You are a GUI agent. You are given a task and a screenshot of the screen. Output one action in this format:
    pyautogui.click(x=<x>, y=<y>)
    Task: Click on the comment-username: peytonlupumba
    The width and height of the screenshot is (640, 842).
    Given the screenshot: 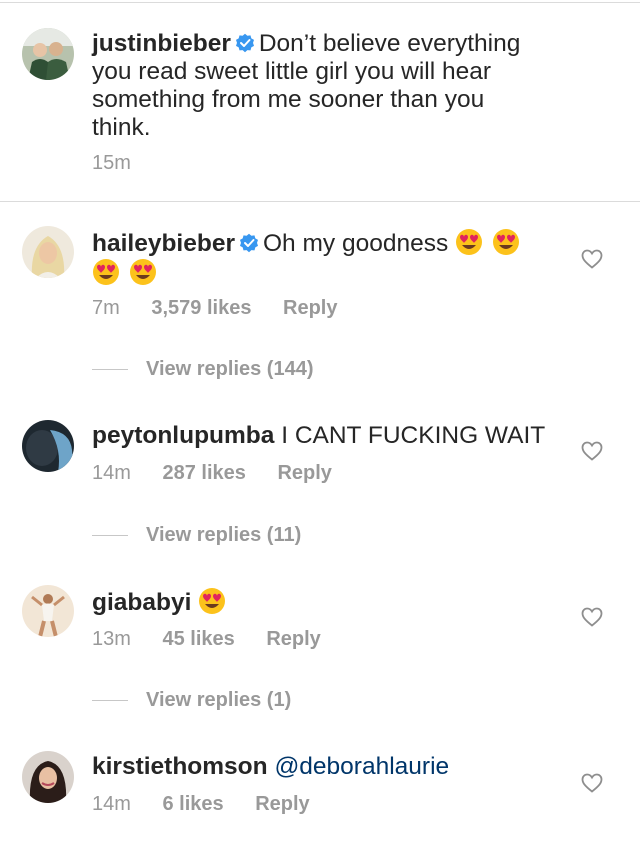 What is the action you would take?
    pyautogui.click(x=183, y=435)
    